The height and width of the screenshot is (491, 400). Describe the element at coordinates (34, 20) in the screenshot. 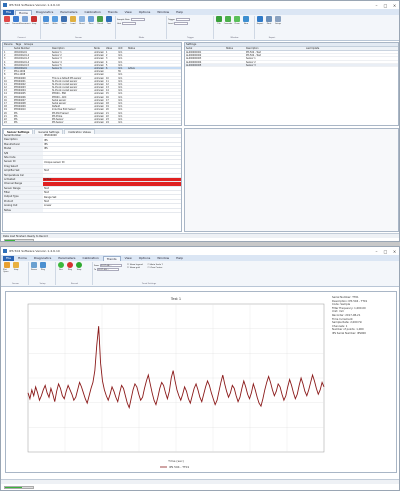

I see `stop-button: Stop` at that location.